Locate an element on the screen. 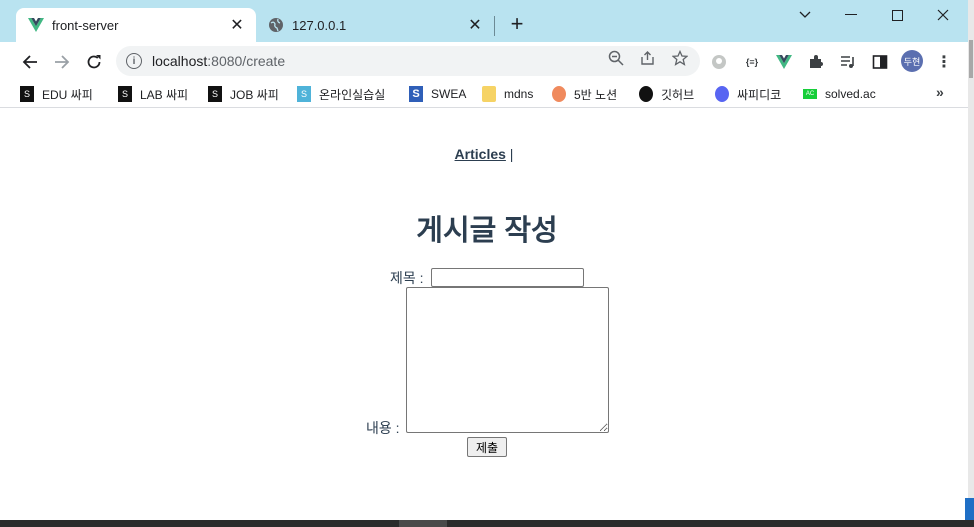 Image resolution: width=974 pixels, height=527 pixels. maximize-icon is located at coordinates (897, 15).